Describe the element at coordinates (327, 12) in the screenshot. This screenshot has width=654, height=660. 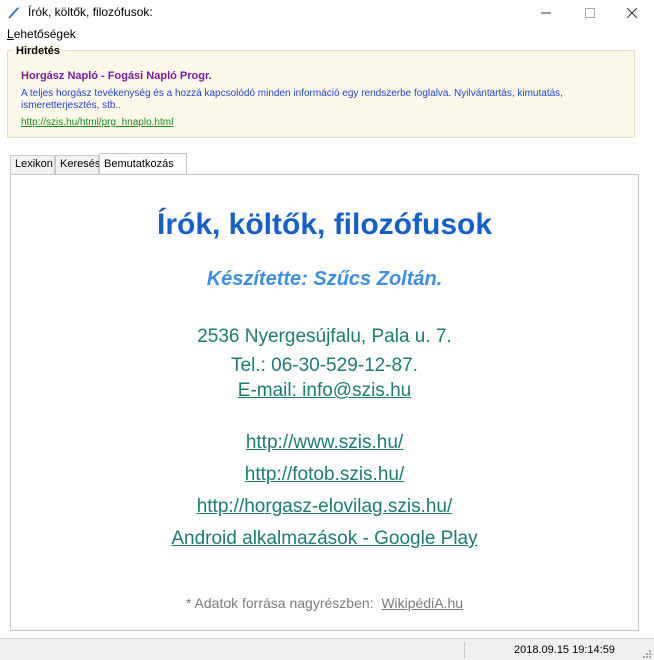
I see `title-bar: Írók, költők, filozófusok:` at that location.